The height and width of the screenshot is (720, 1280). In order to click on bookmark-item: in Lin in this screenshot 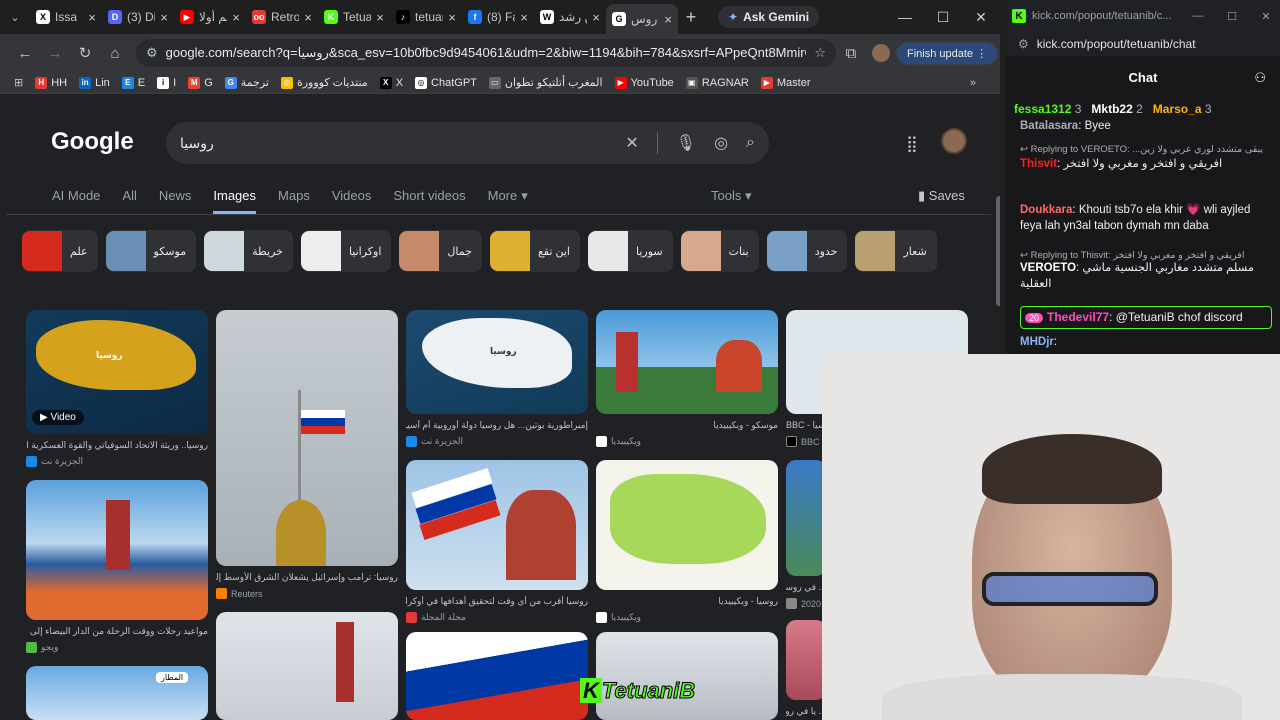, I will do `click(94, 82)`.